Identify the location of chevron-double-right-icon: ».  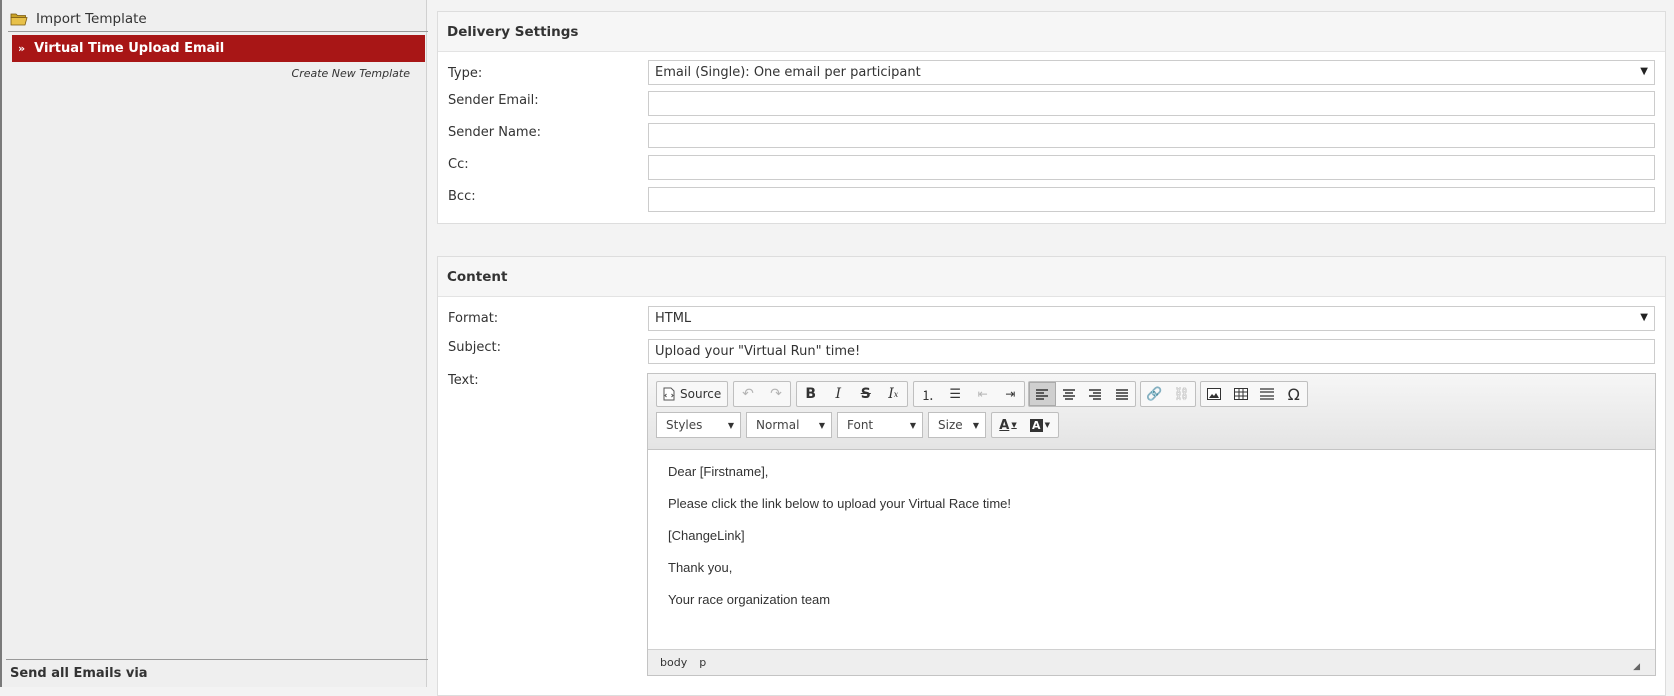
(22, 48).